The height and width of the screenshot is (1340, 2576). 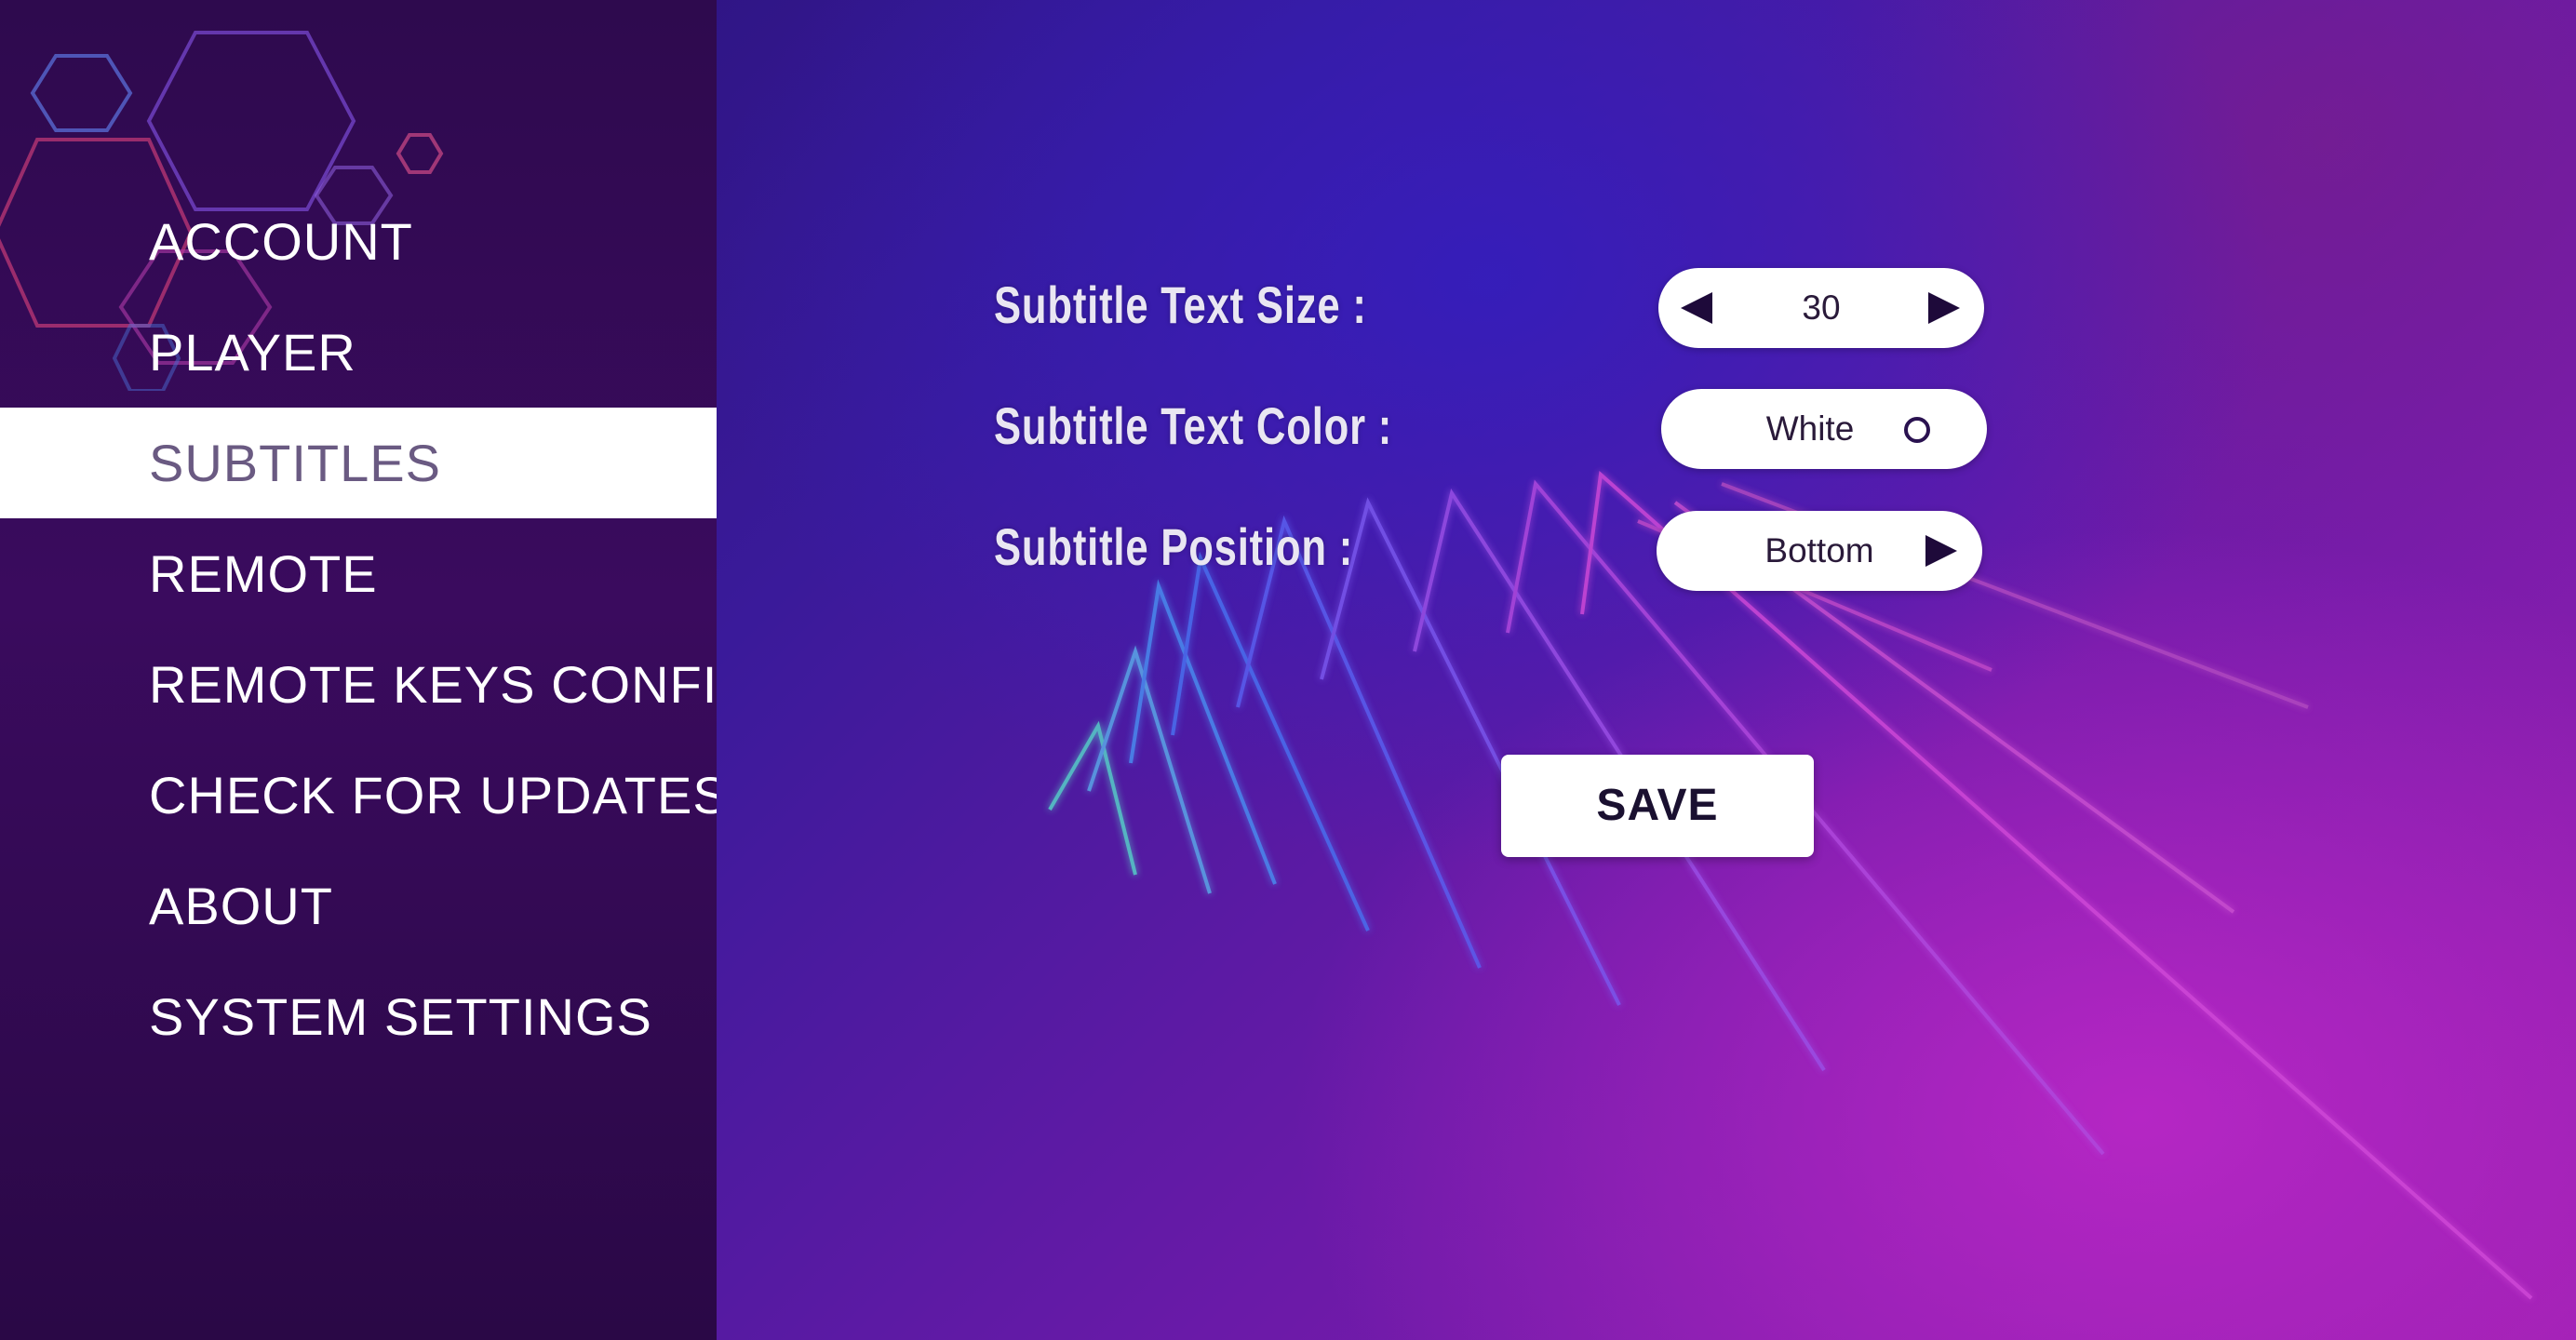 I want to click on sidebar-item-system-settings: SYSTEM SETTINGS, so click(x=358, y=1017).